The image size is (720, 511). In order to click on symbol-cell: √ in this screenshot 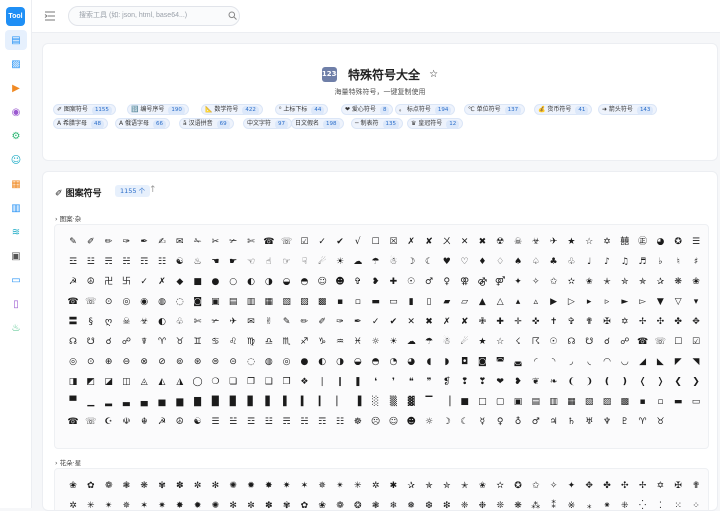, I will do `click(358, 242)`.